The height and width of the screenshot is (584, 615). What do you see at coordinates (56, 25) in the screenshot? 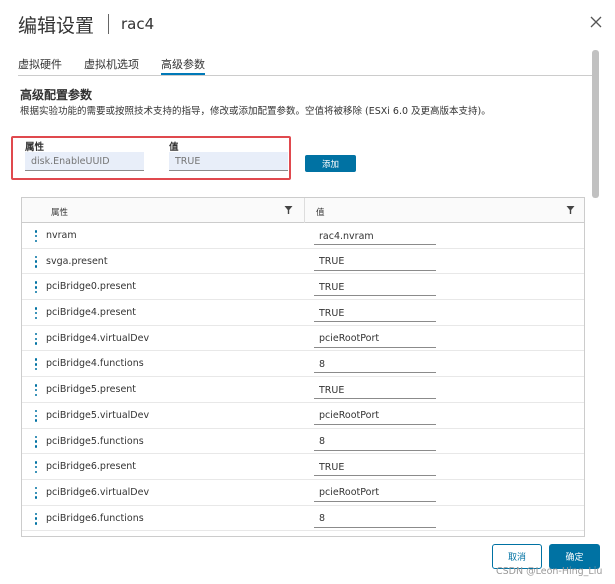
I see `dialog-title: 编辑设置` at bounding box center [56, 25].